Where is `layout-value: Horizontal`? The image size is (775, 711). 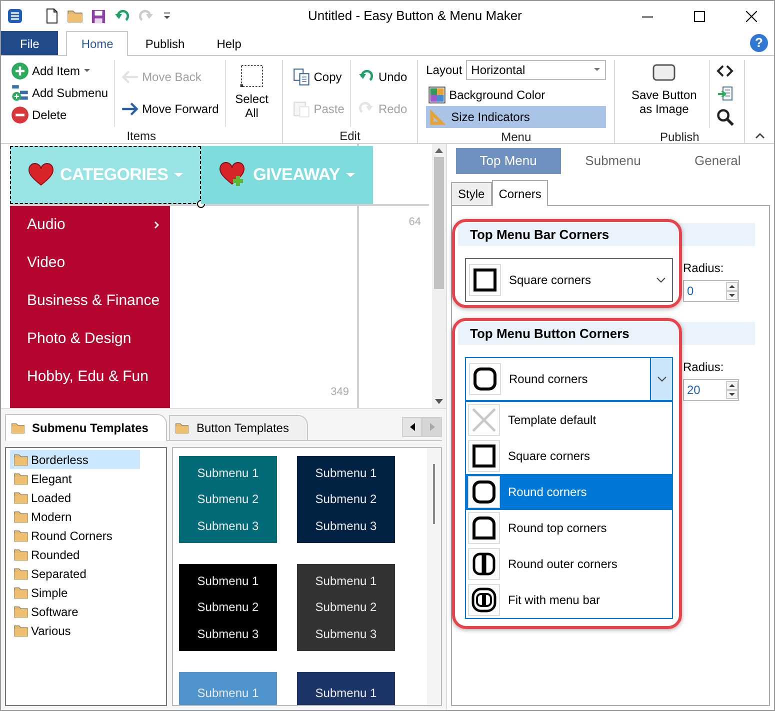
layout-value: Horizontal is located at coordinates (498, 70).